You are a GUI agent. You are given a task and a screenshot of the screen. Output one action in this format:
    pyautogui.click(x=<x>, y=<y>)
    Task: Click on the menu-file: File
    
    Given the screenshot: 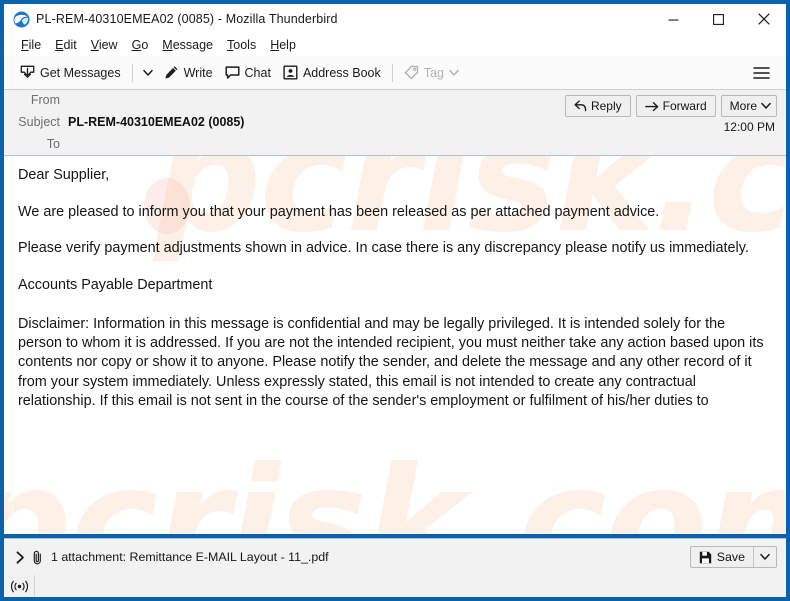 What is the action you would take?
    pyautogui.click(x=31, y=45)
    